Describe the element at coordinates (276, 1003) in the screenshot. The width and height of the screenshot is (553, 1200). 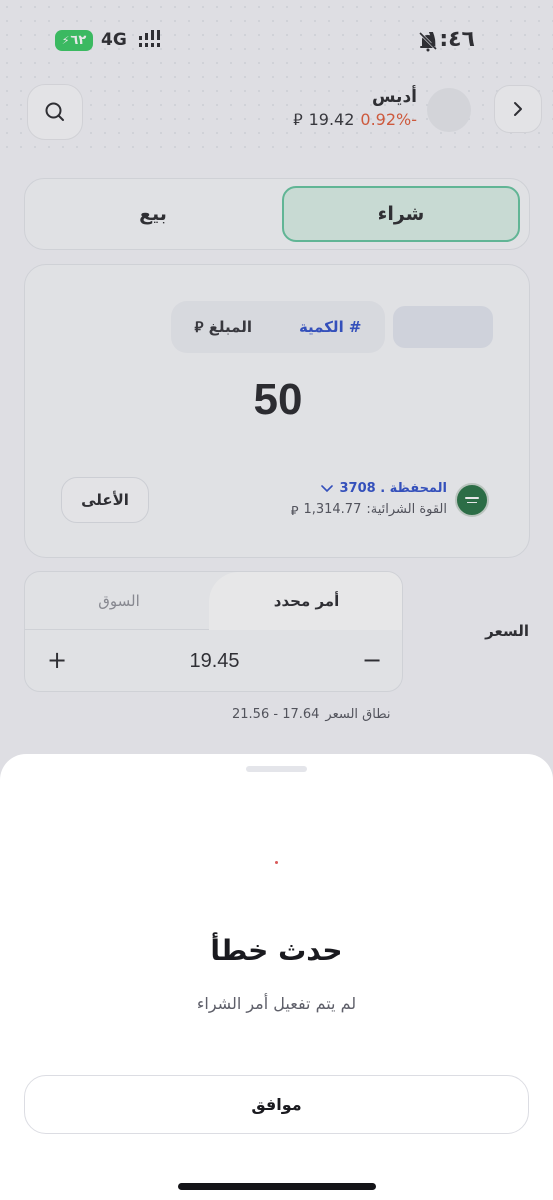
I see `error-message: لم يتم تفعيل أمر الشراء` at that location.